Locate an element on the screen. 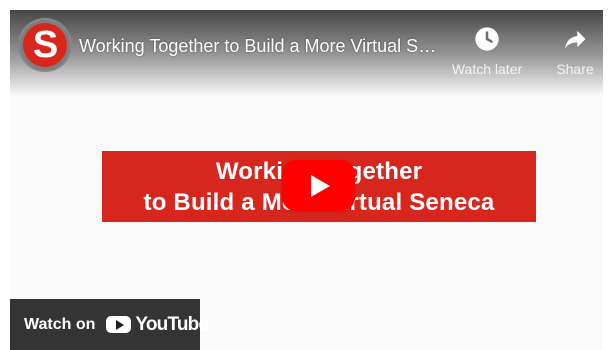  watch-later-button: Watch later is located at coordinates (487, 51).